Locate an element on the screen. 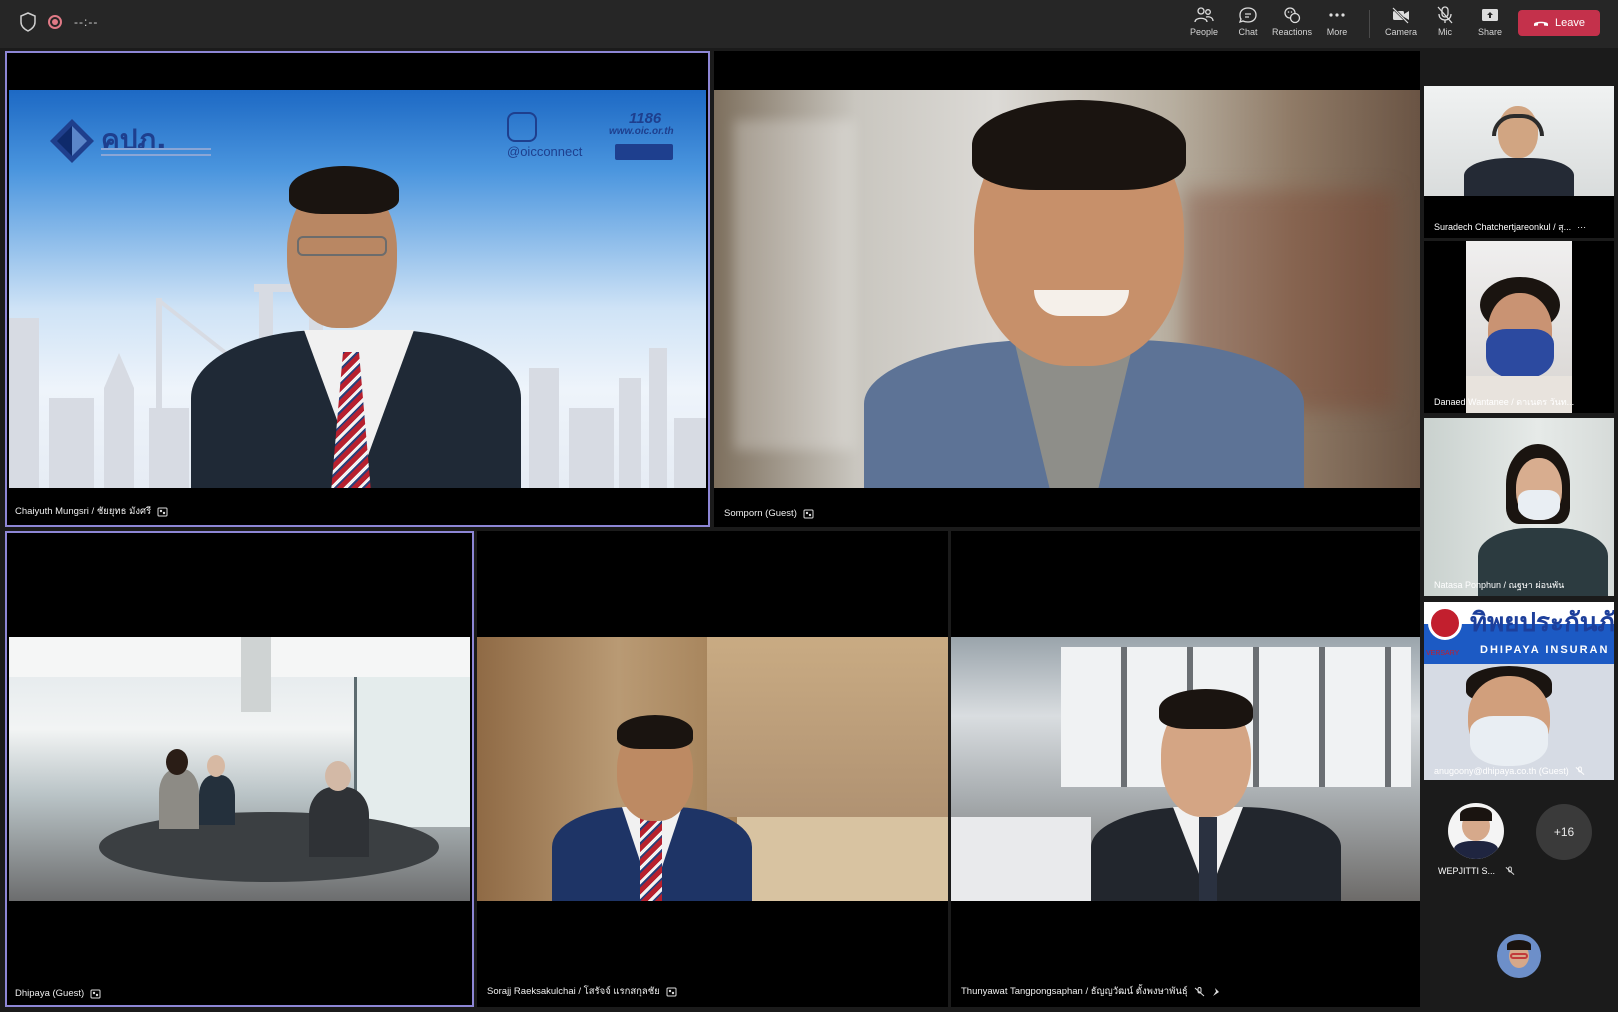 This screenshot has width=1618, height=1012. share-label: Share is located at coordinates (1490, 32).